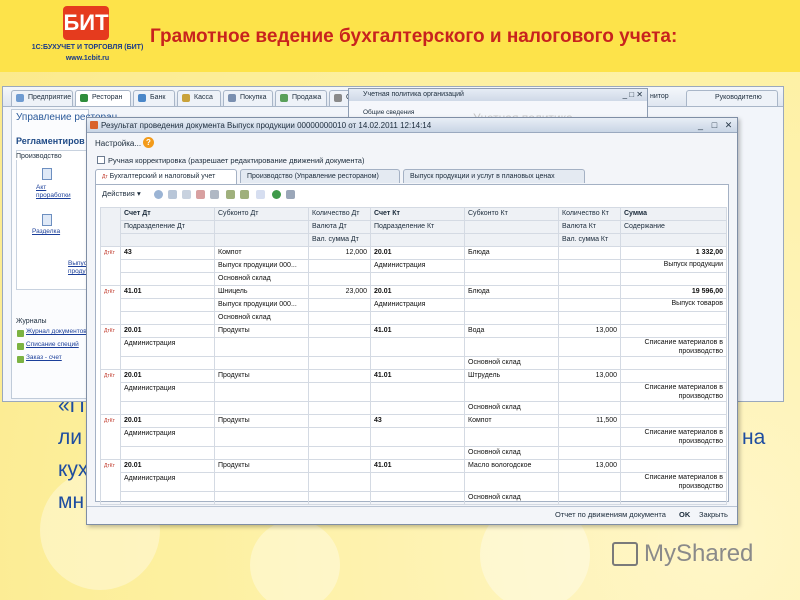 The width and height of the screenshot is (800, 600). Describe the element at coordinates (261, 292) in the screenshot. I see `table-cell: Шницель` at that location.